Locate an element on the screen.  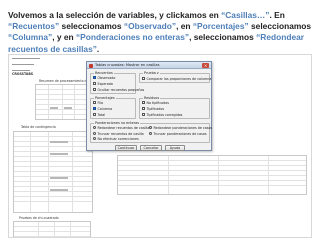
no-adjustments-label: No efectuar correcciones is located at coordinates (118, 139).